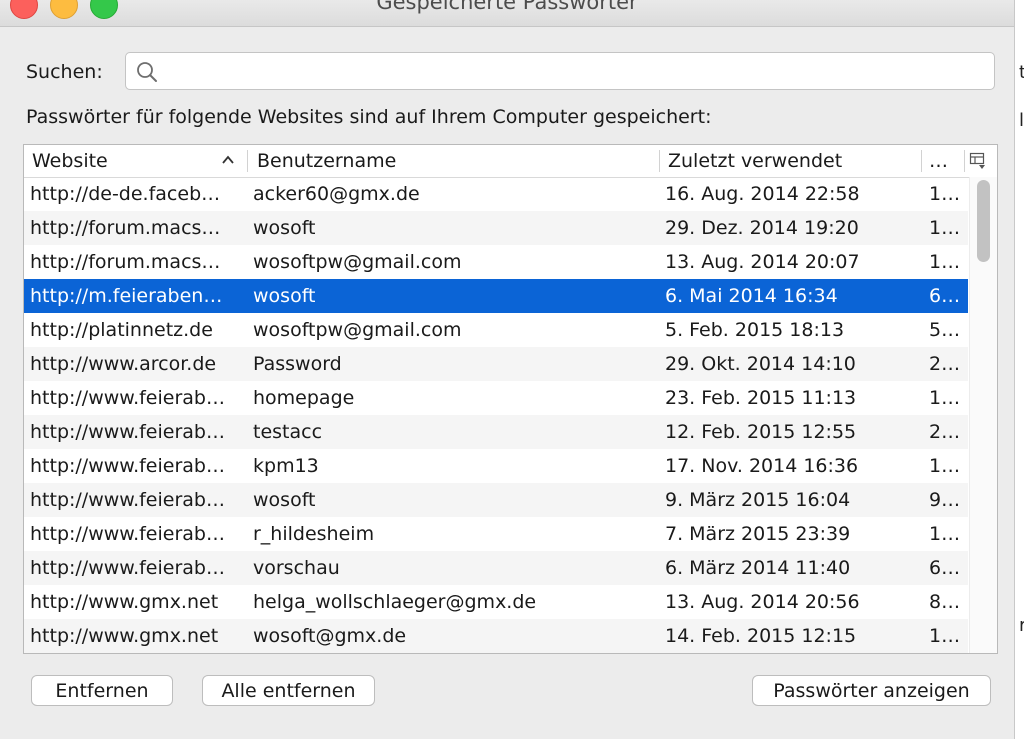  I want to click on cell-username: testacc, so click(288, 432).